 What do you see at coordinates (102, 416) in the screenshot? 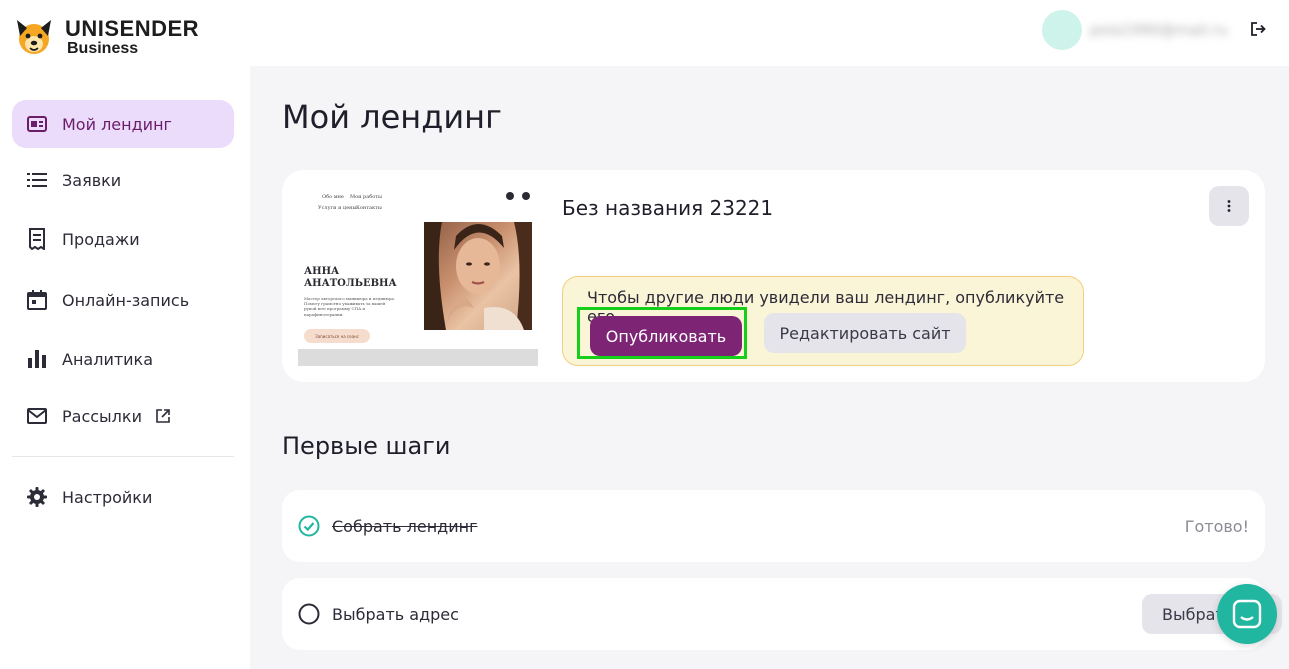
I see `sidebar-item-label: Рассылки` at bounding box center [102, 416].